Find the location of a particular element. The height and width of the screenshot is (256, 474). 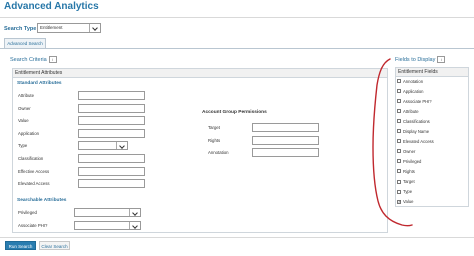

search-criteria-heading: Search Criteria i is located at coordinates (33, 59).